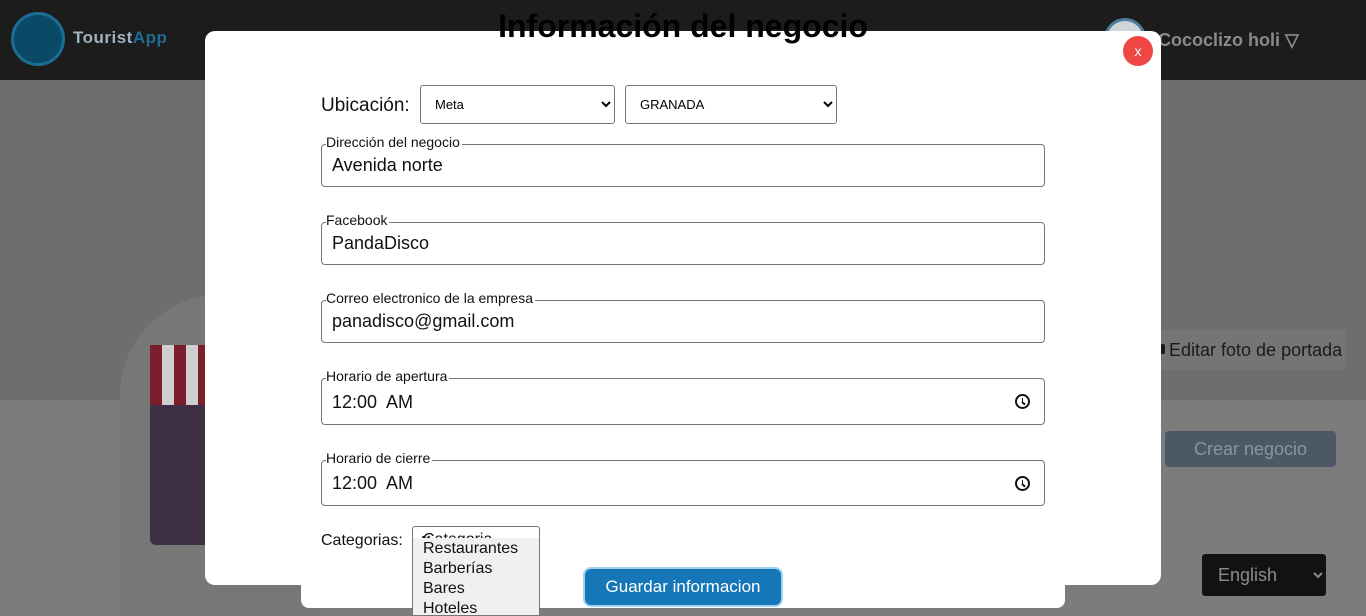 The image size is (1366, 616). I want to click on modal-title: Información del negocio, so click(683, 26).